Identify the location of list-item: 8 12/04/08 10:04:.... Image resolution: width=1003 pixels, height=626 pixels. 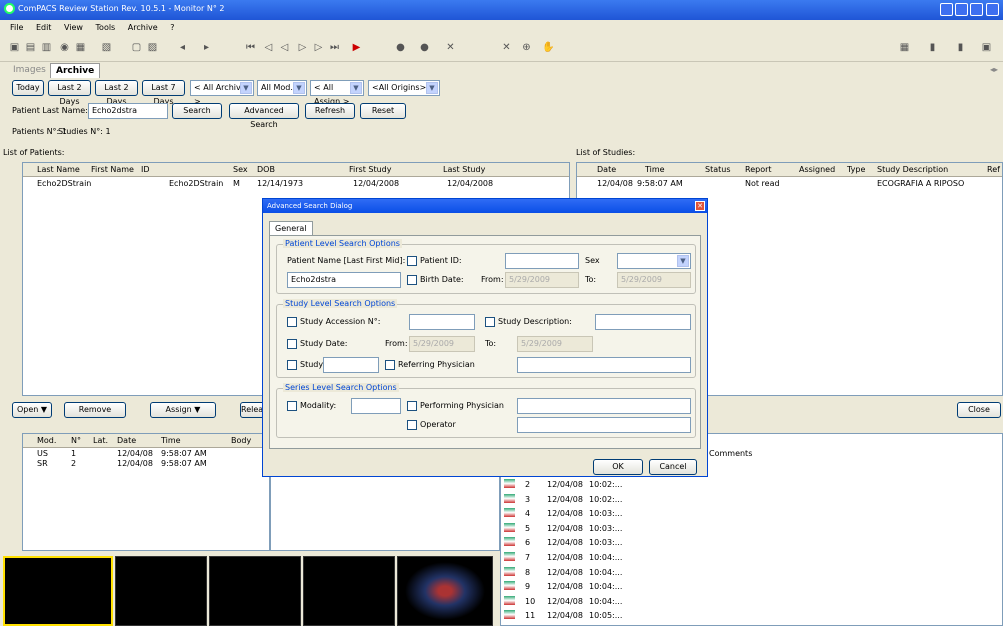
(751, 571).